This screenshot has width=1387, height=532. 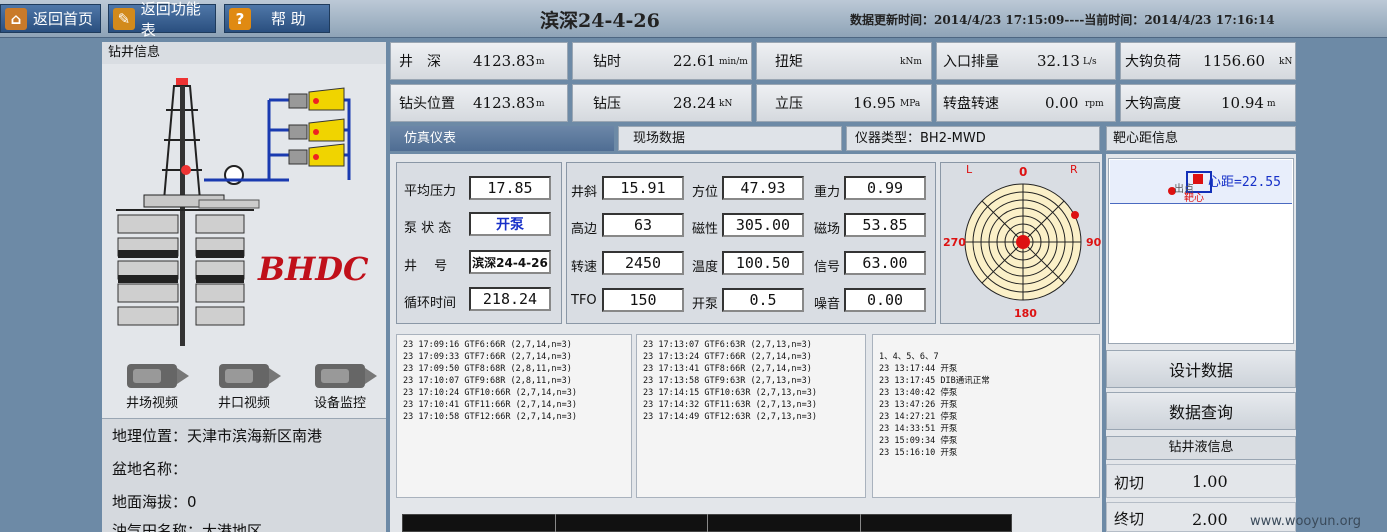 I want to click on temperature-label: 温度, so click(x=705, y=267).